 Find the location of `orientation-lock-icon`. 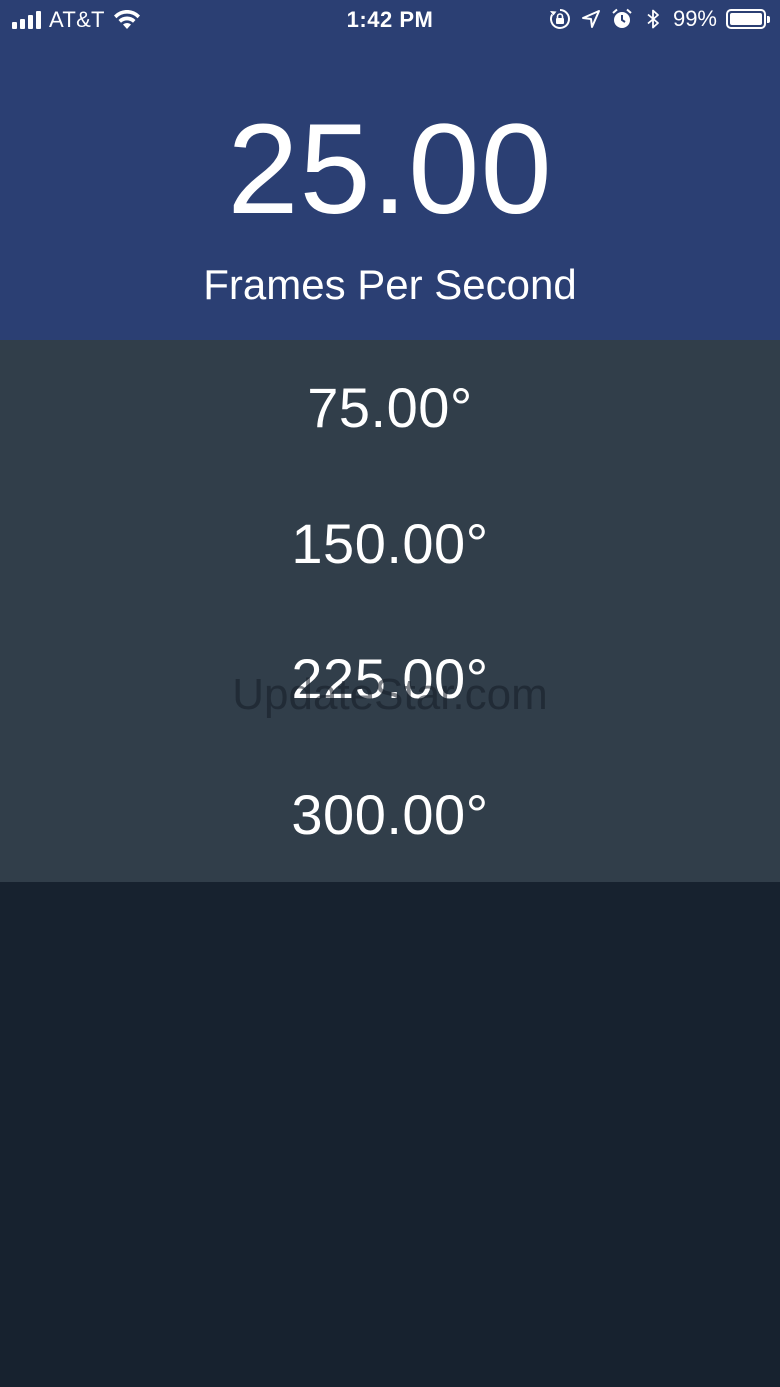

orientation-lock-icon is located at coordinates (559, 19).